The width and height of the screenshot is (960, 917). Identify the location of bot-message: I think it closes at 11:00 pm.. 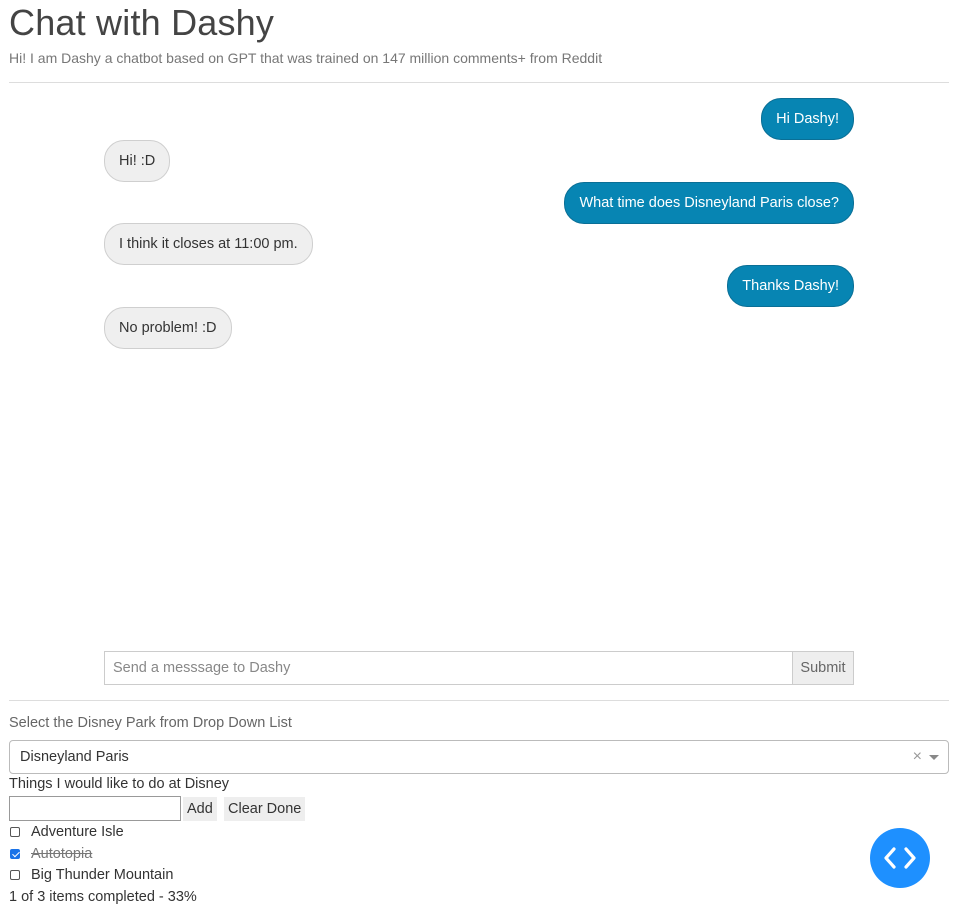
(208, 244).